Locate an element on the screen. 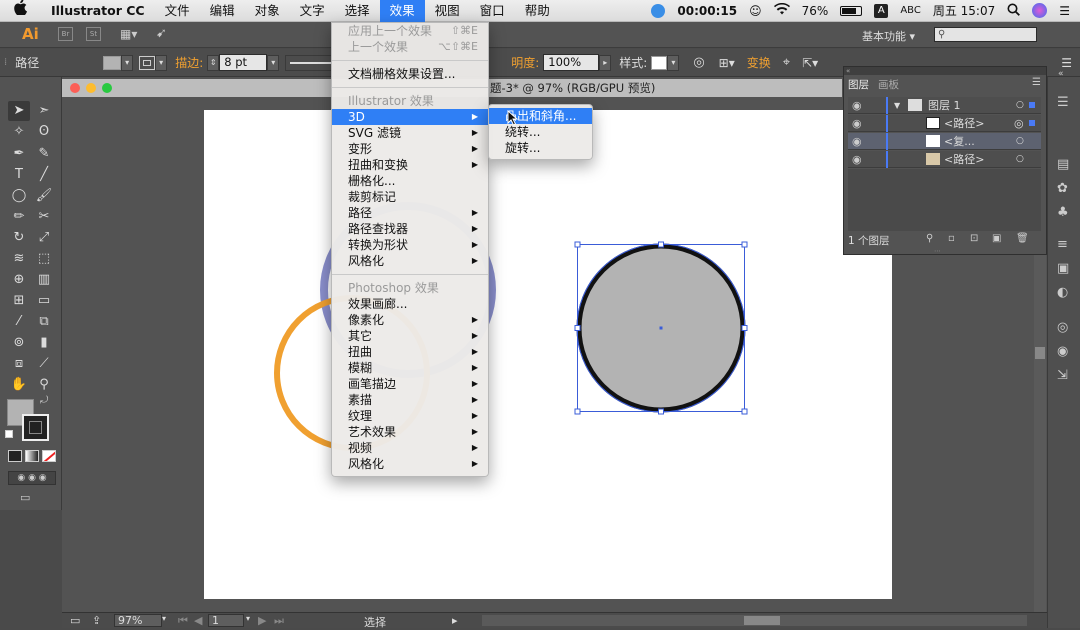  zoom-field: 97% is located at coordinates (138, 620).